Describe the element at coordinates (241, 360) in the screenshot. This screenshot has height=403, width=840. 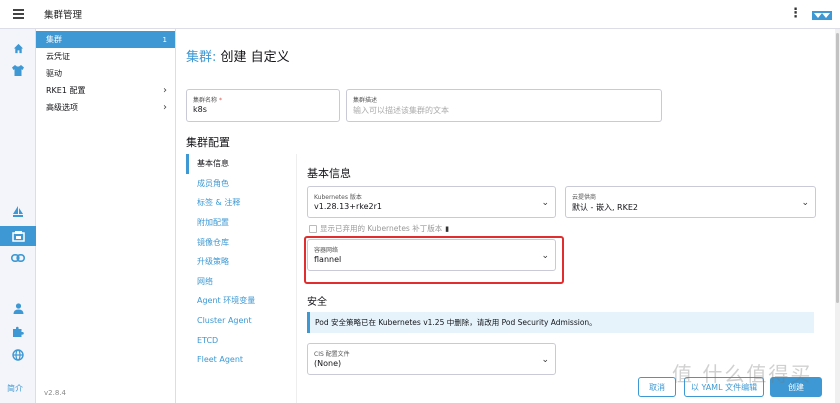
I see `tab-fleet-agent: Fleet Agent` at that location.